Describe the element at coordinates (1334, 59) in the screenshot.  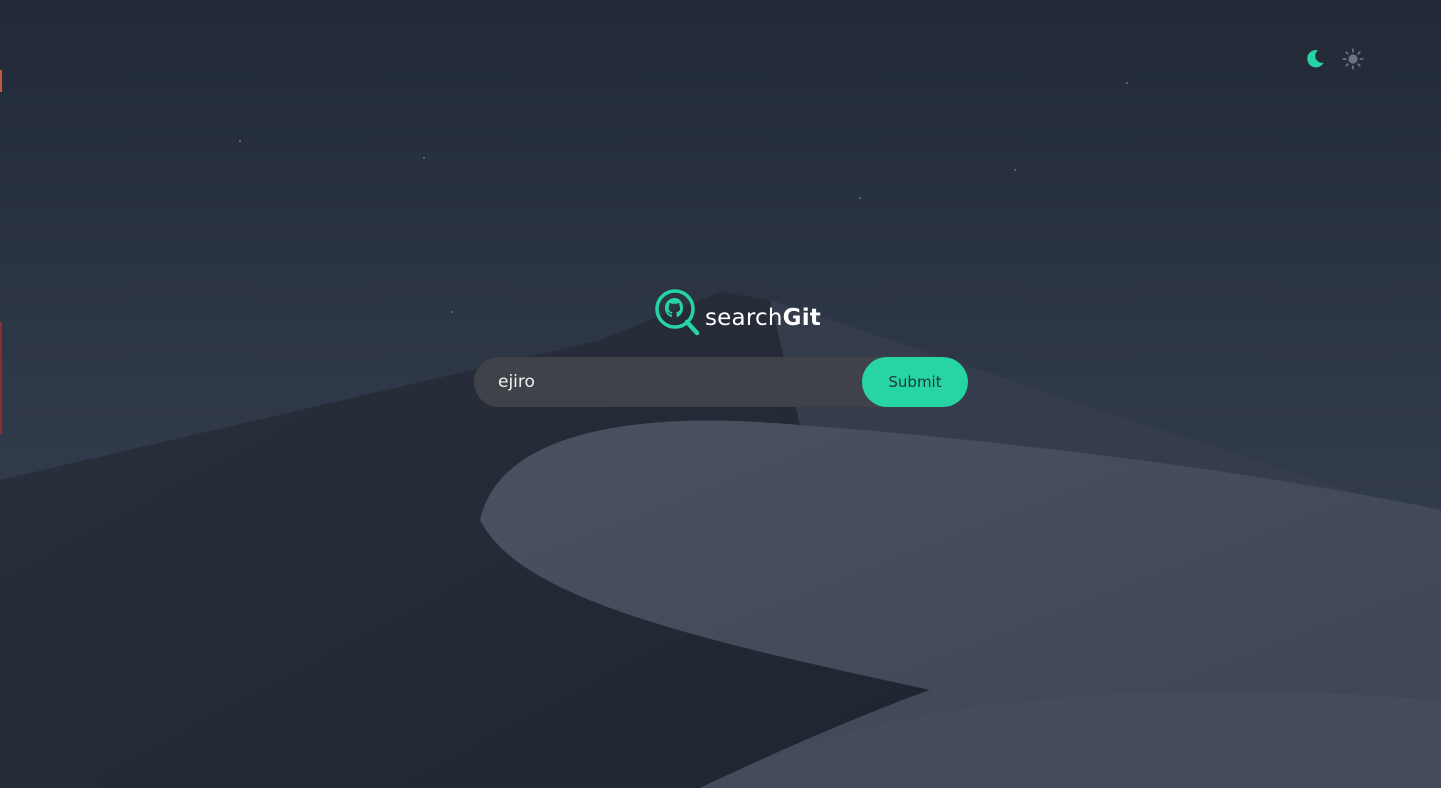
I see `theme-toggle` at that location.